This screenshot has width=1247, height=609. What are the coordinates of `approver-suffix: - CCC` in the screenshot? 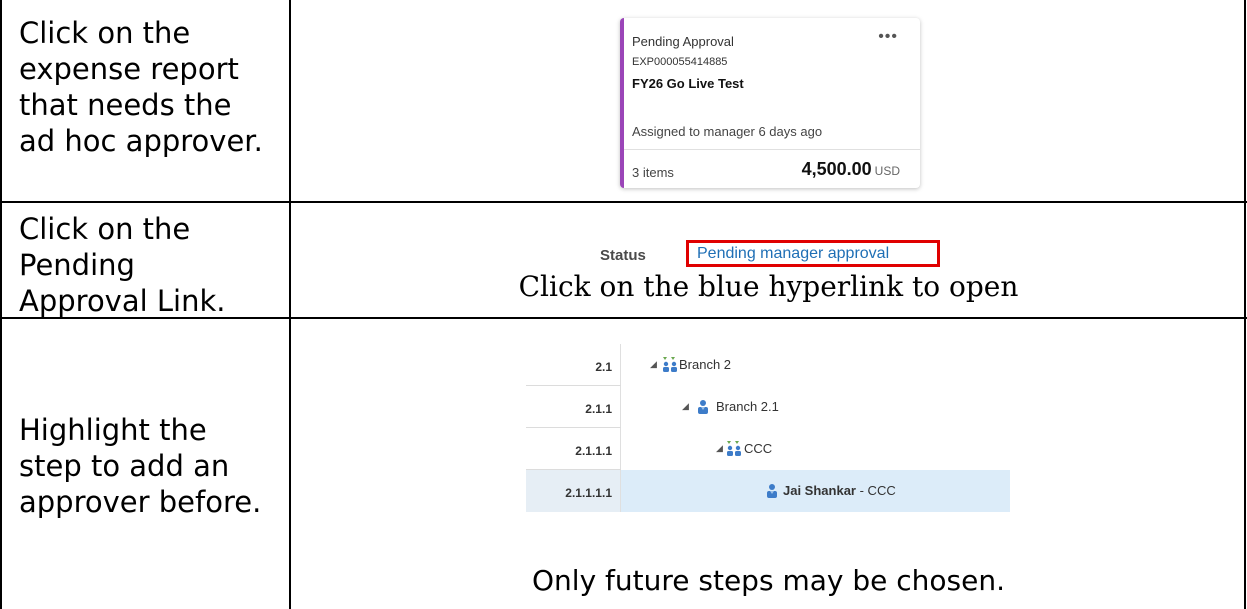 It's located at (876, 490).